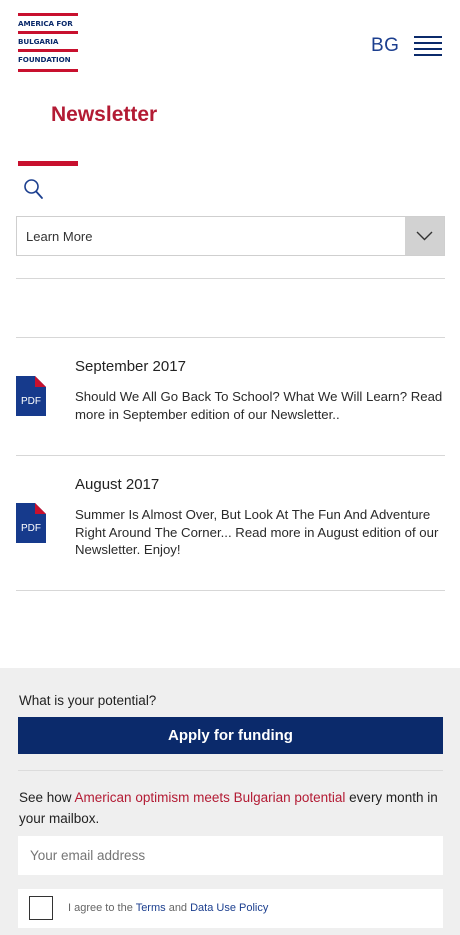  What do you see at coordinates (385, 46) in the screenshot?
I see `language-switch: BG` at bounding box center [385, 46].